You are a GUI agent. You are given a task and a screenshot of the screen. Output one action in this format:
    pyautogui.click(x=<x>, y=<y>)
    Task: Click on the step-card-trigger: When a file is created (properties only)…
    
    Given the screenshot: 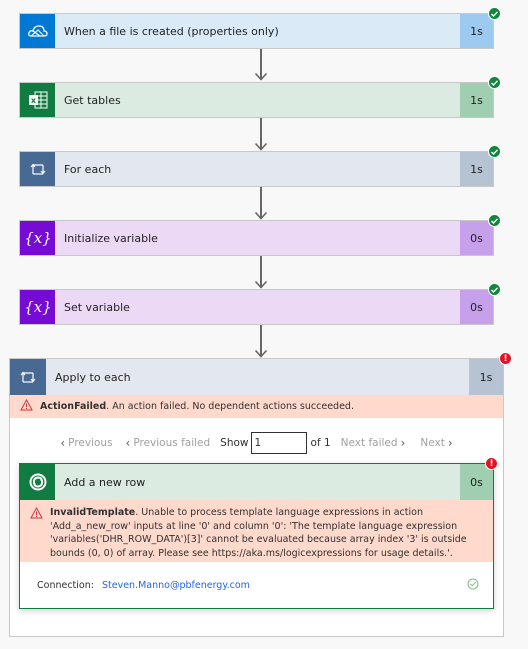 What is the action you would take?
    pyautogui.click(x=256, y=31)
    